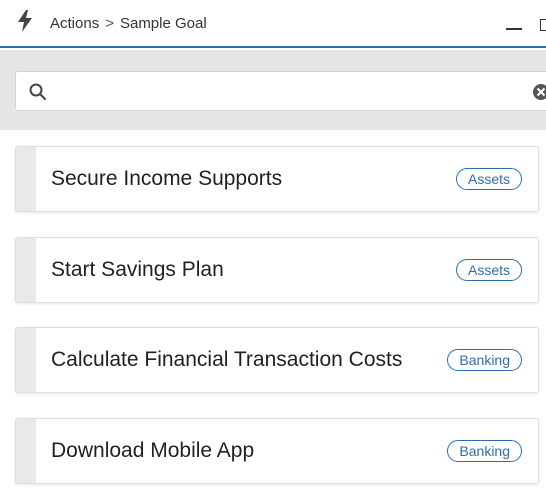  Describe the element at coordinates (277, 270) in the screenshot. I see `action-card: Start Savings Plan Assets` at that location.